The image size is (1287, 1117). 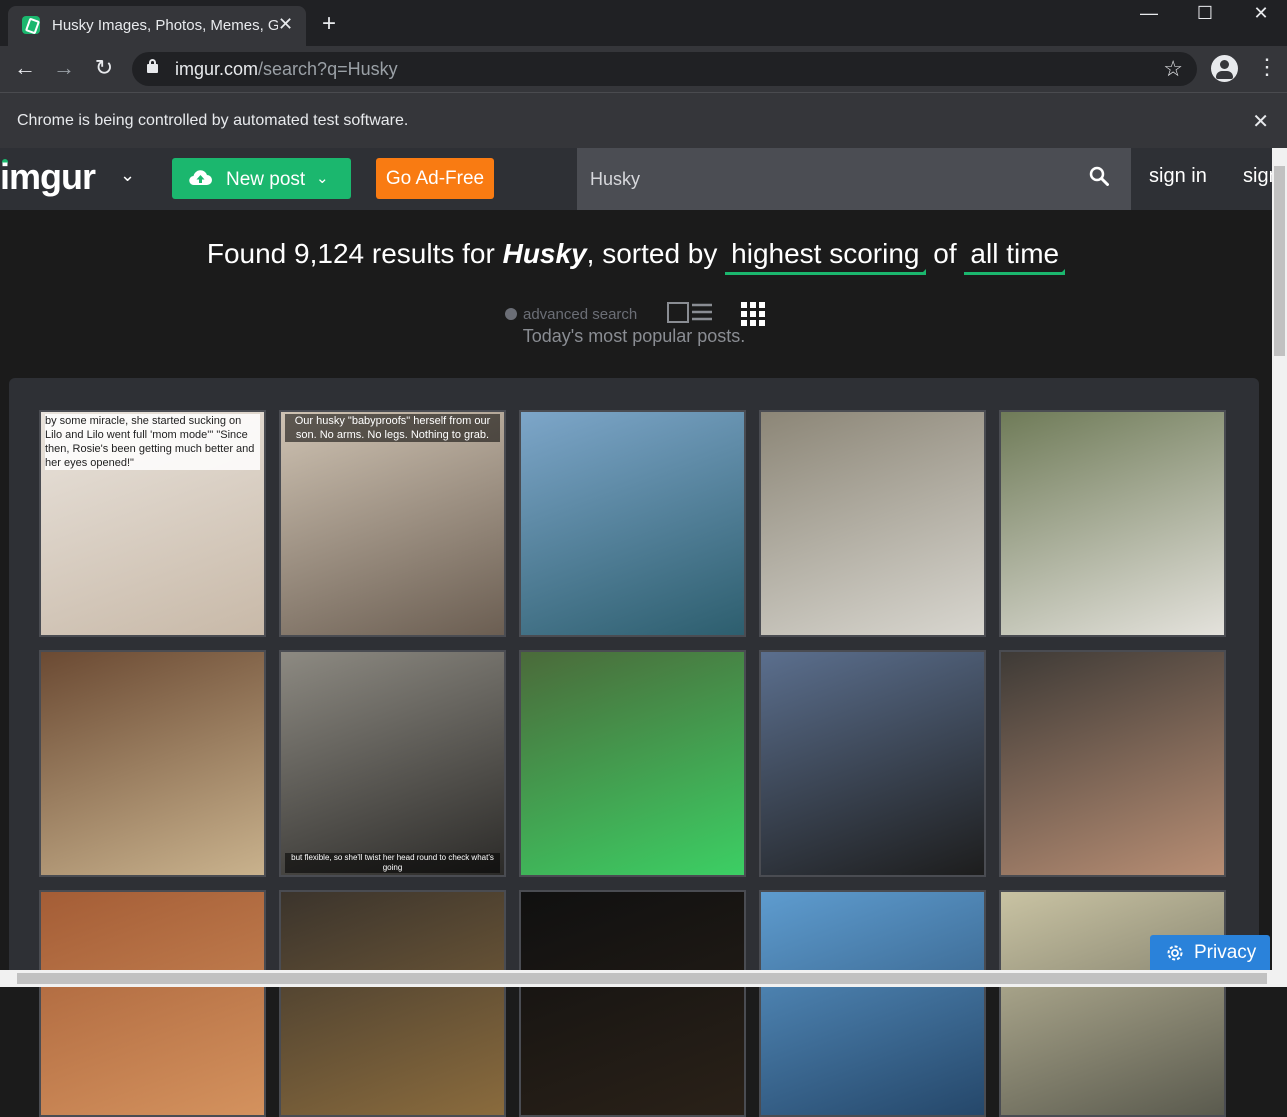 I want to click on address-bar: imgur.com/search?q=Husky ☆, so click(x=664, y=69).